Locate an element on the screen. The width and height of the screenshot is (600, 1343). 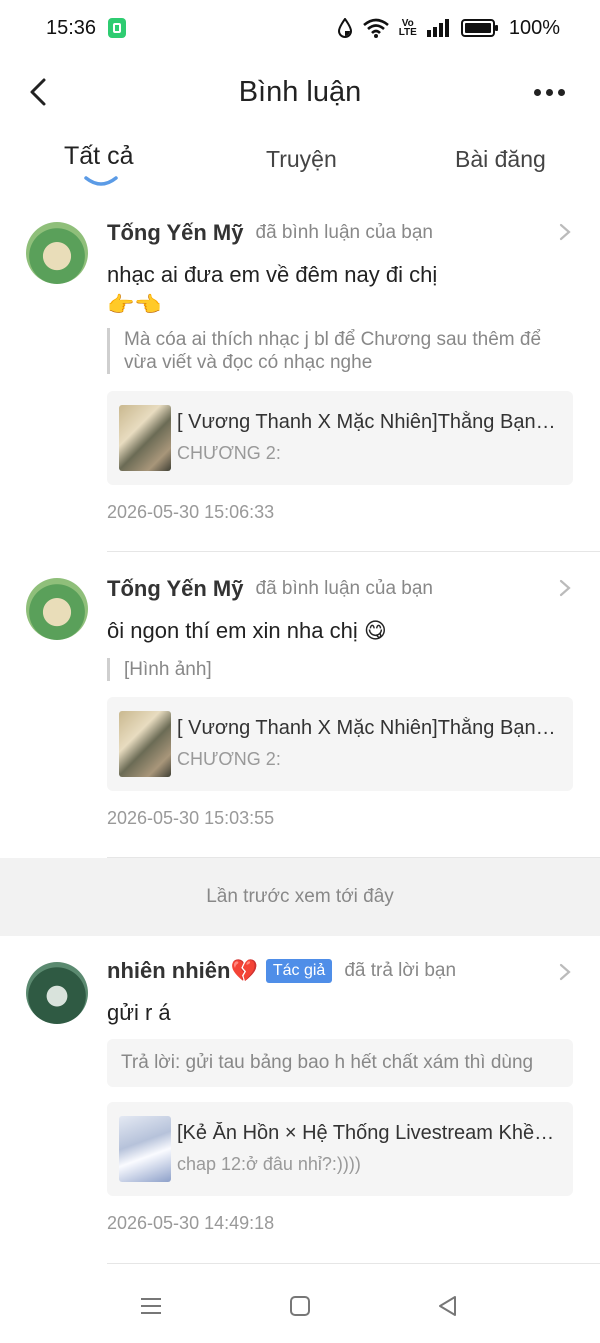
comment-timestamp: 2026-05-30 15:06:33 is located at coordinates (191, 512).